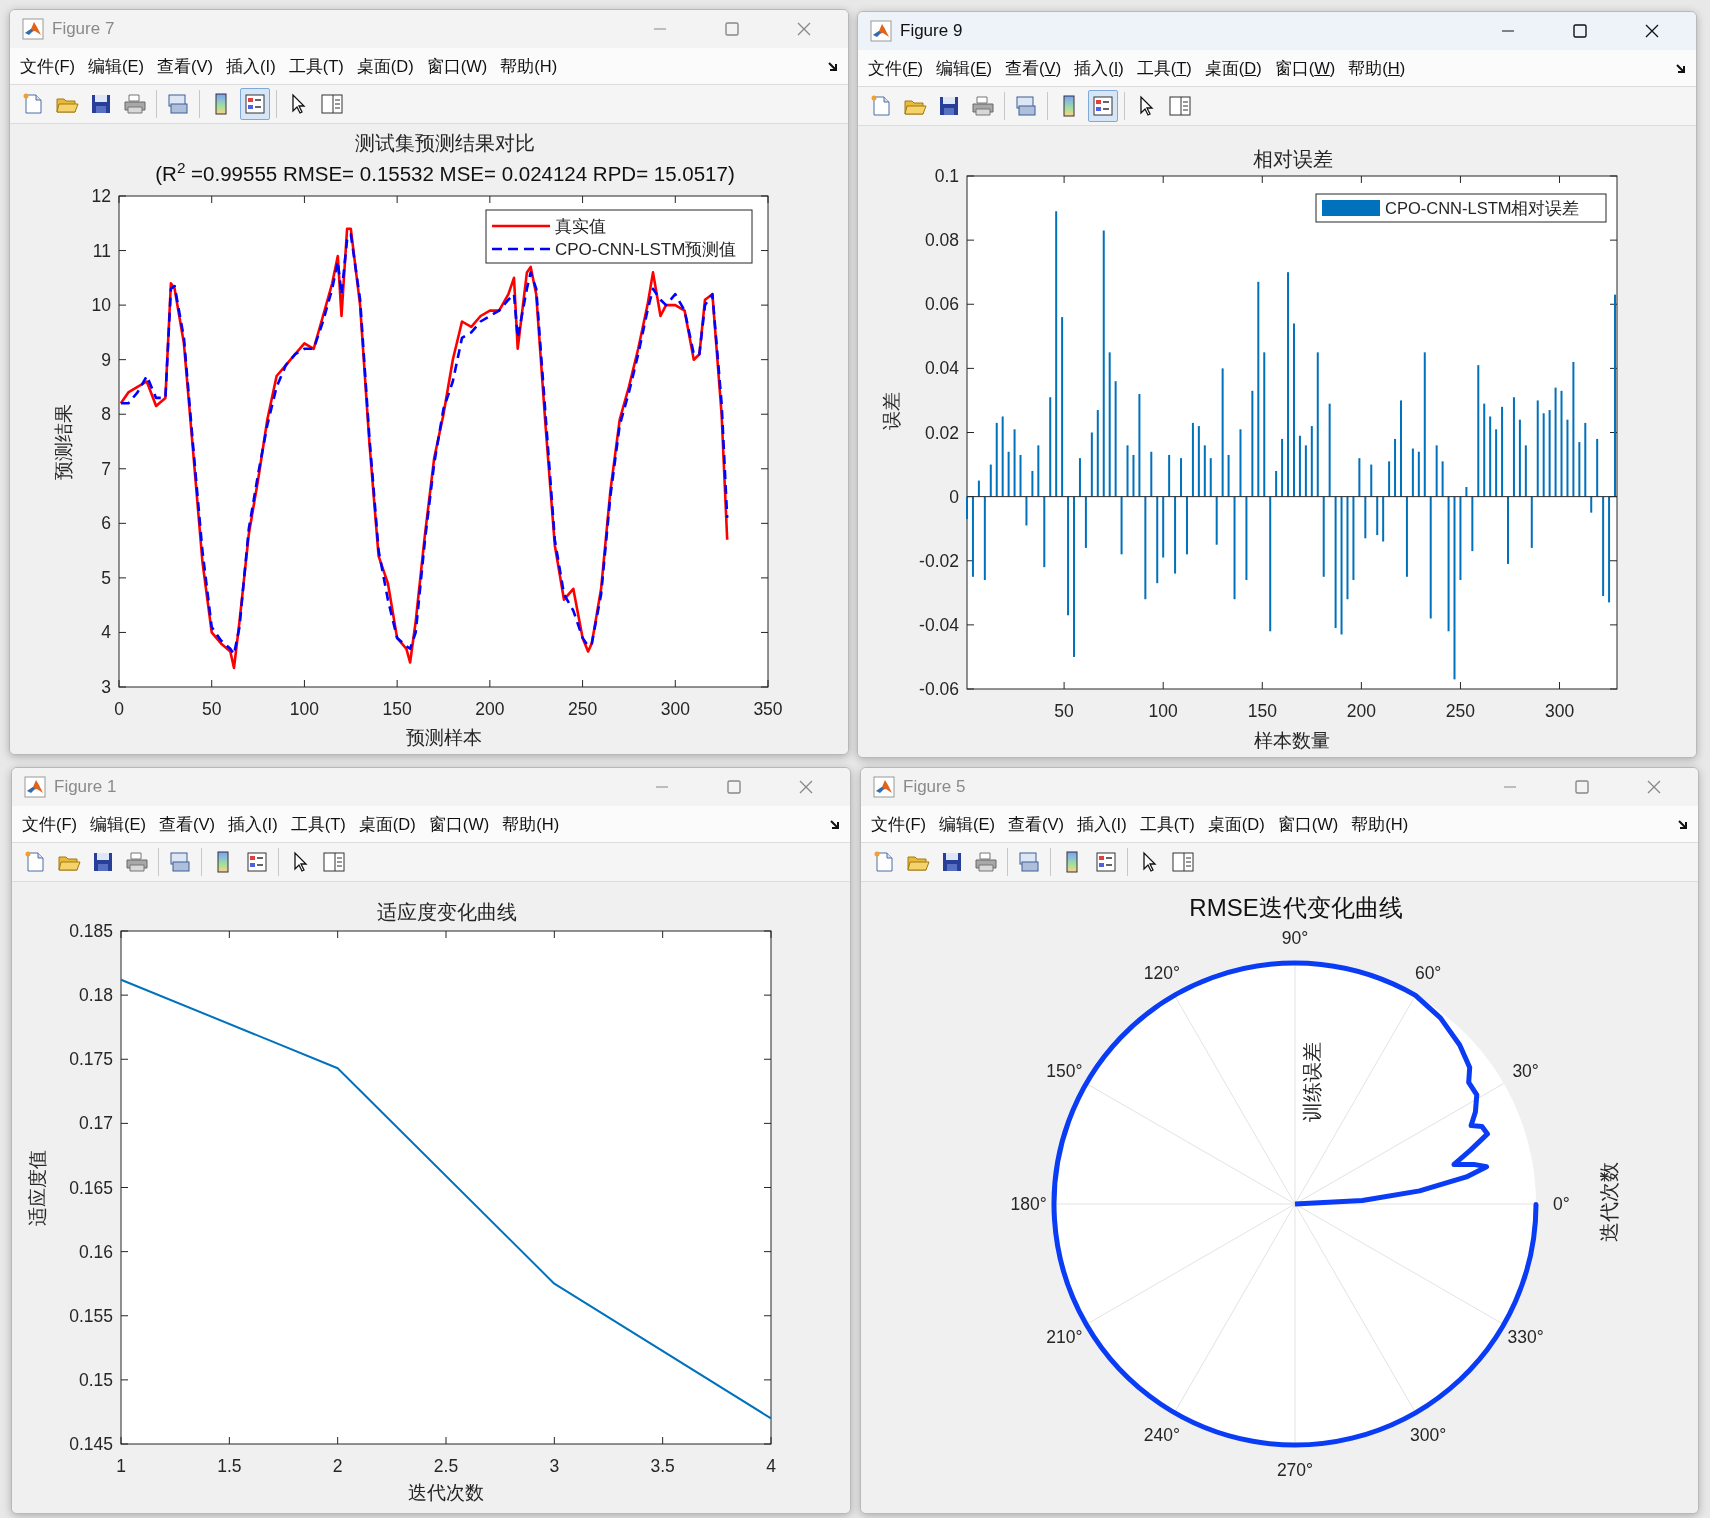  I want to click on tick-label: -0.04, so click(939, 624).